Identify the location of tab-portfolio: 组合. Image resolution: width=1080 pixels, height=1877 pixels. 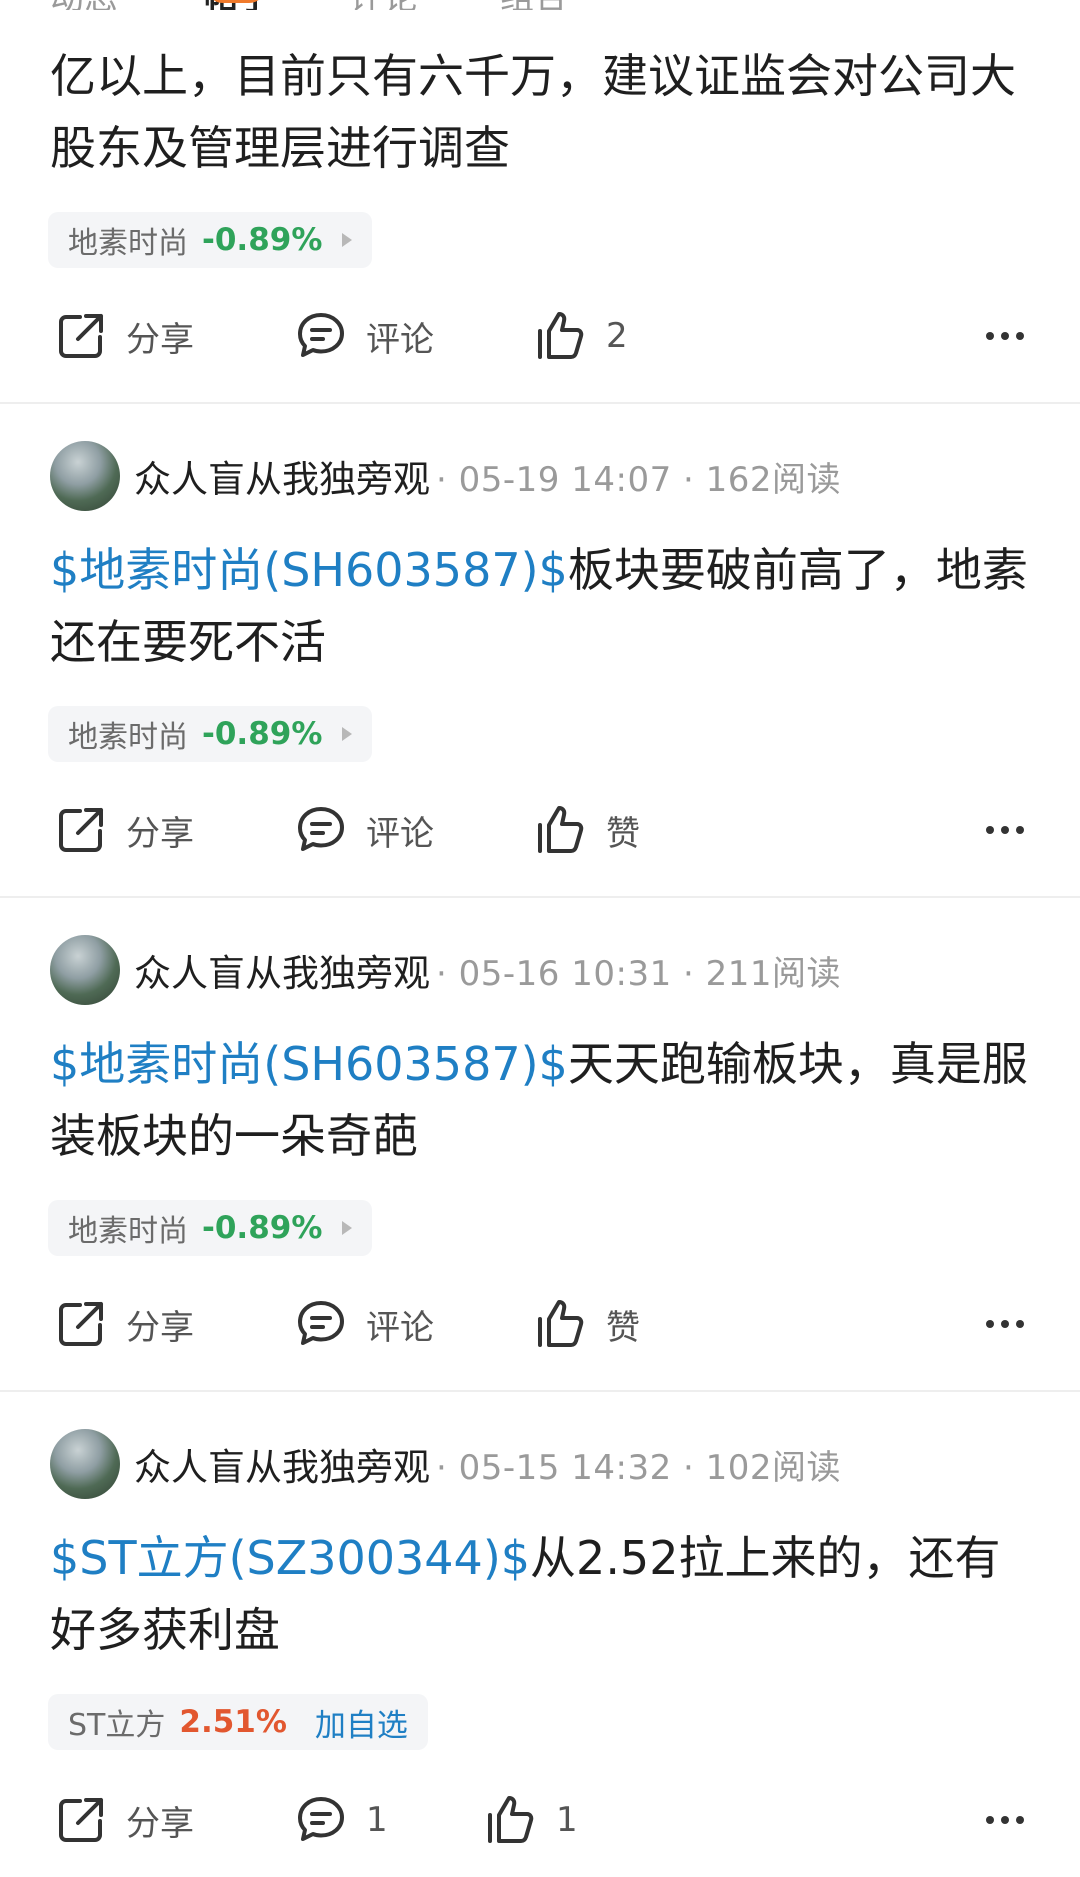
(534, 5).